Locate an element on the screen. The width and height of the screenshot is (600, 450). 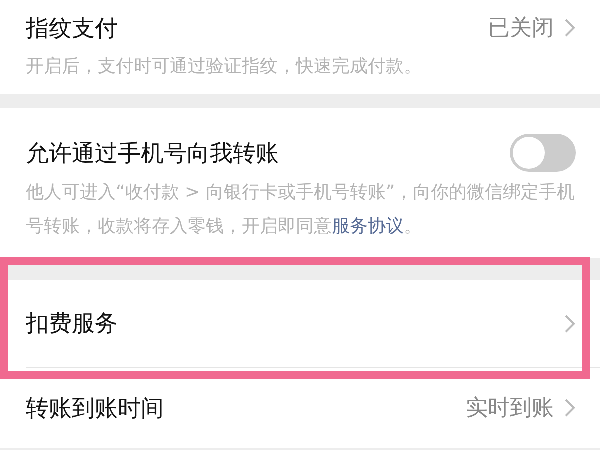
setting-value: 实时到账 is located at coordinates (510, 409).